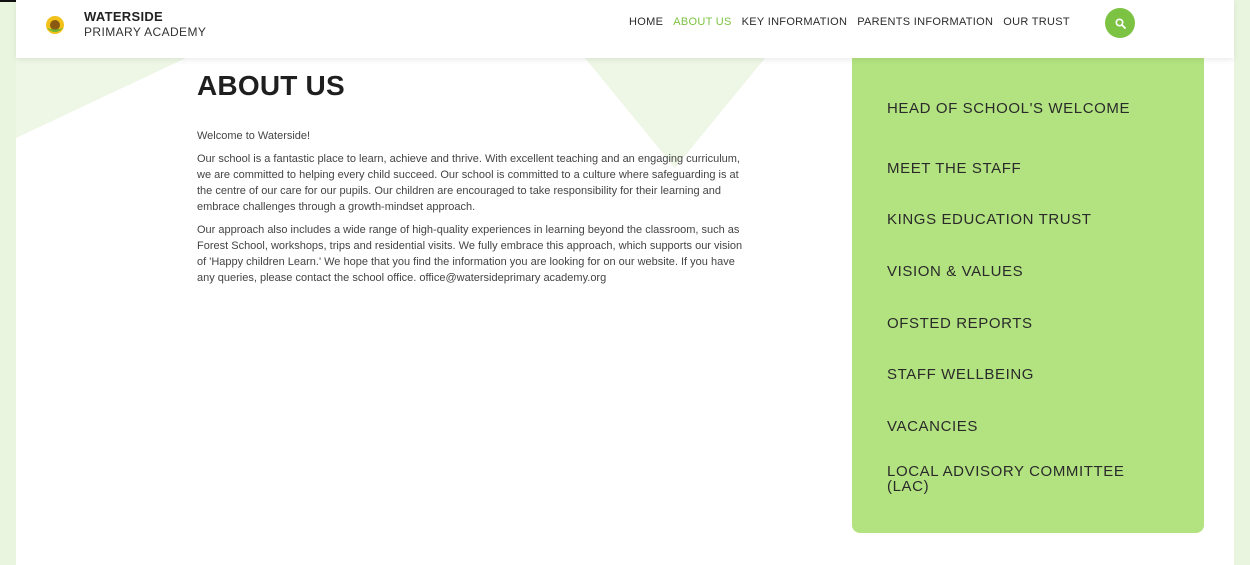  I want to click on search-icon, so click(1120, 23).